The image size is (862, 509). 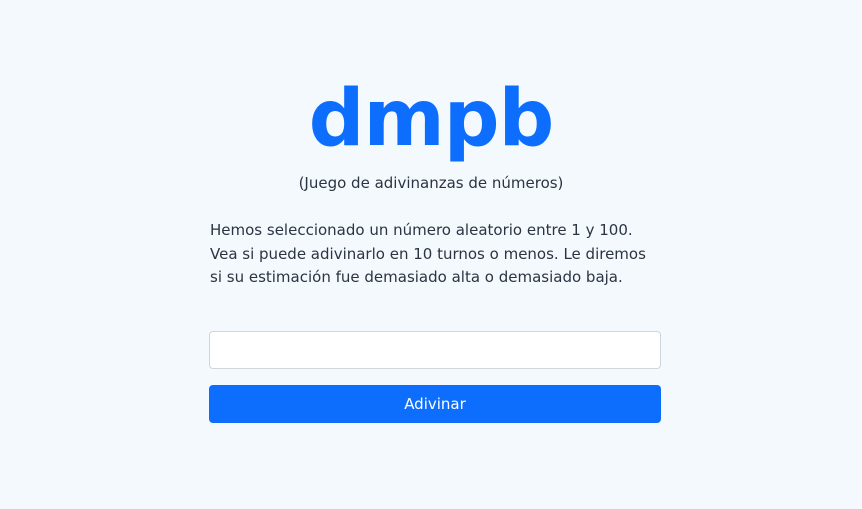 I want to click on site-logo: dmpb, so click(x=431, y=119).